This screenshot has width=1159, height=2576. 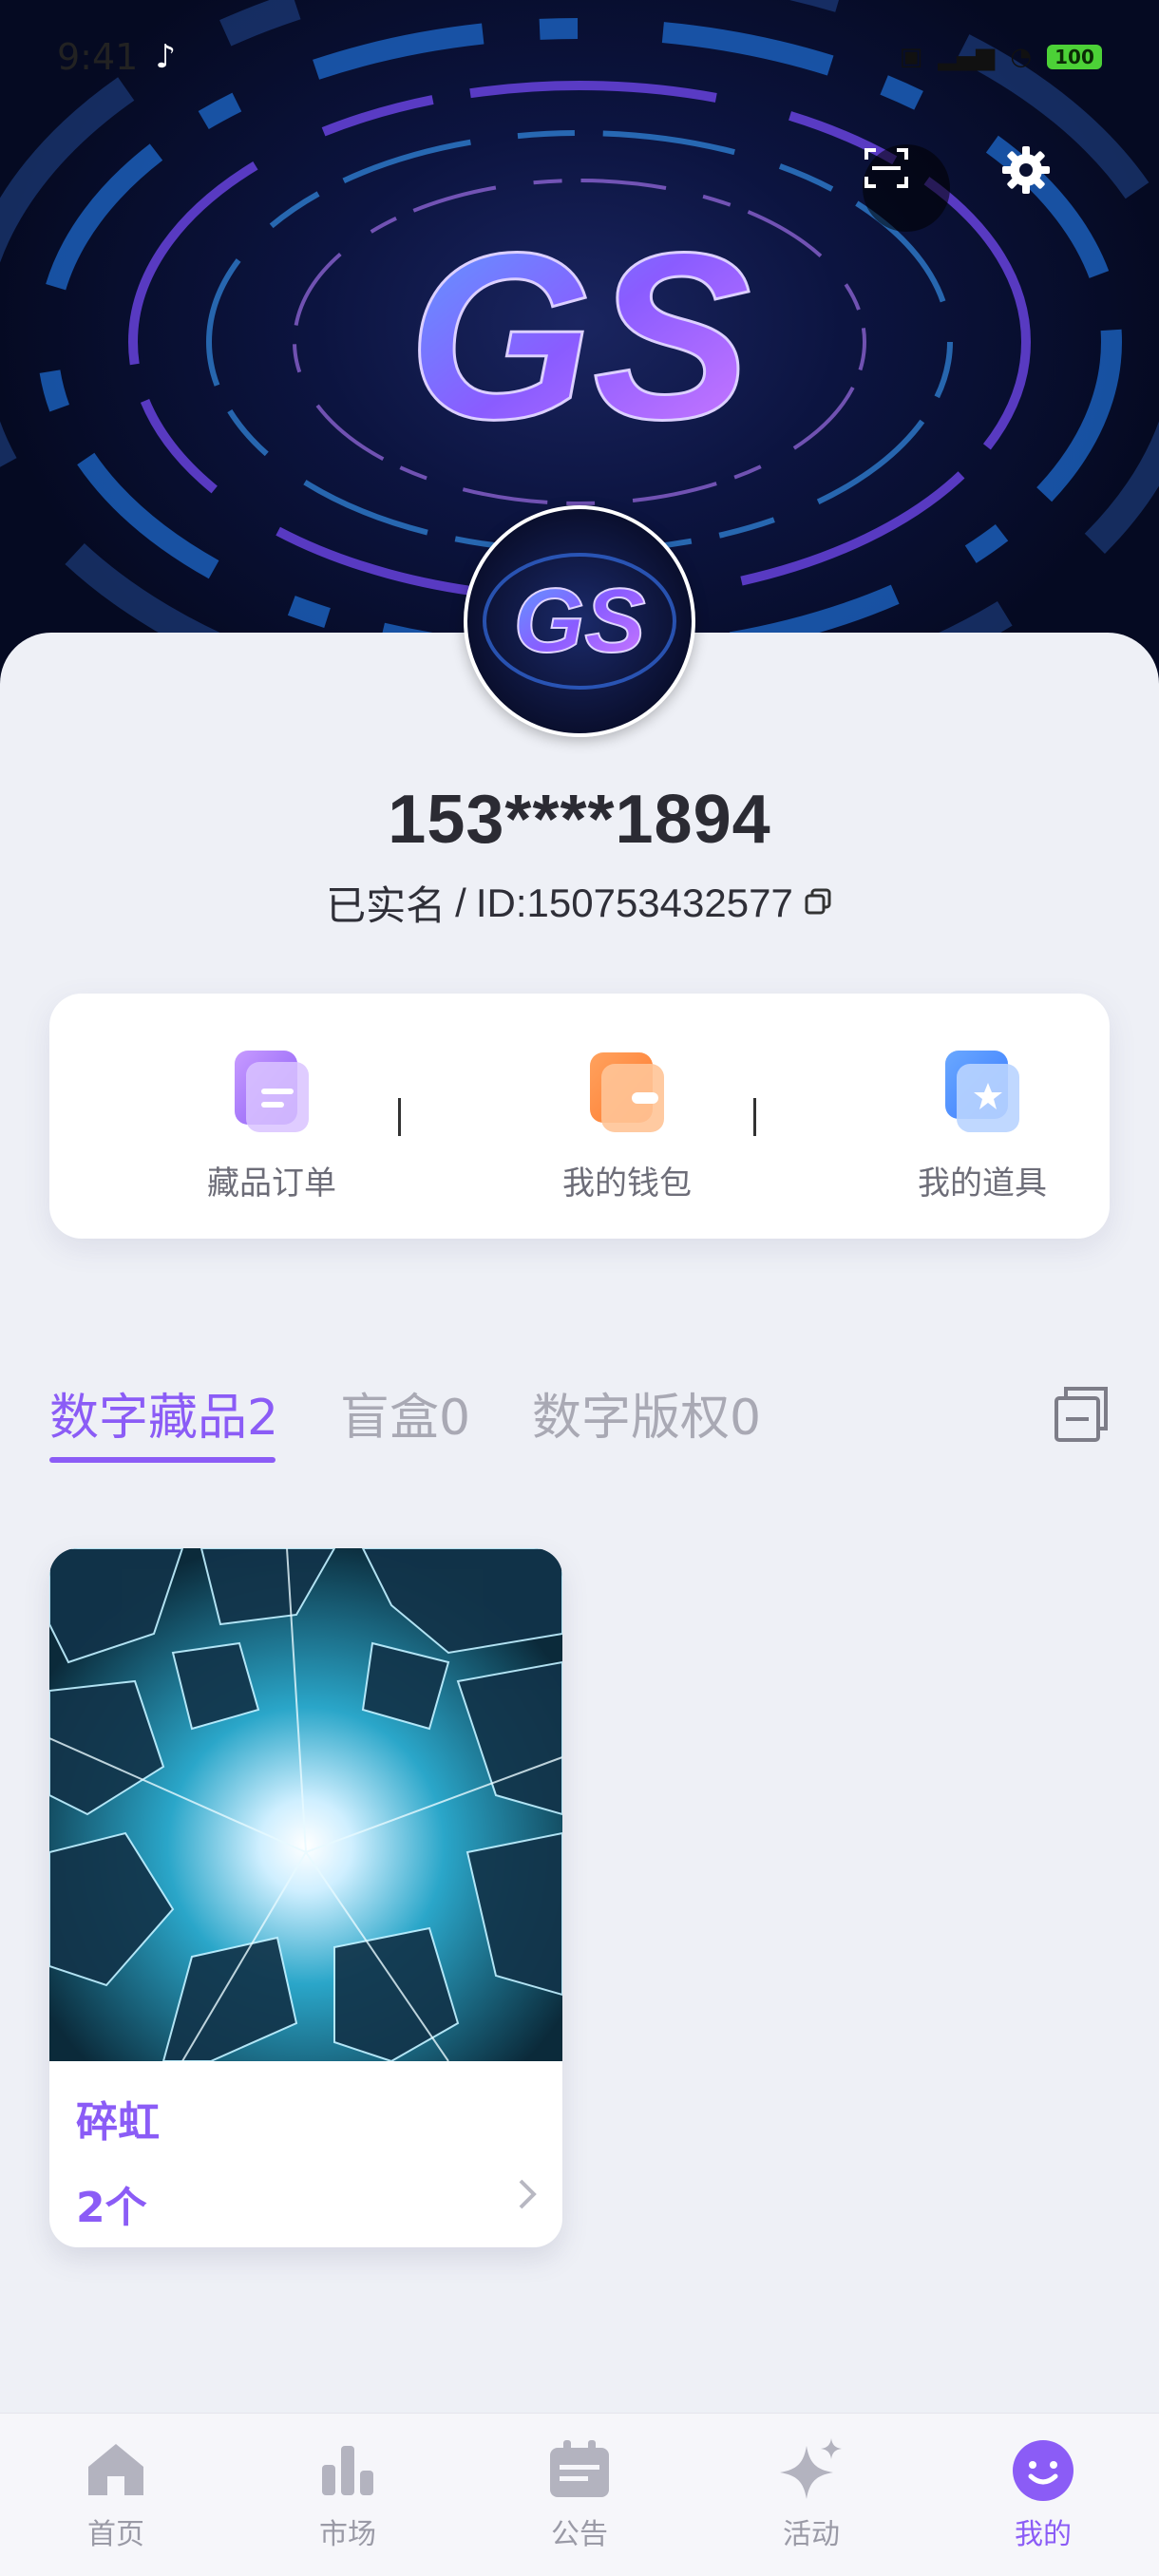 I want to click on user-id: ID:150753432577, so click(x=634, y=902).